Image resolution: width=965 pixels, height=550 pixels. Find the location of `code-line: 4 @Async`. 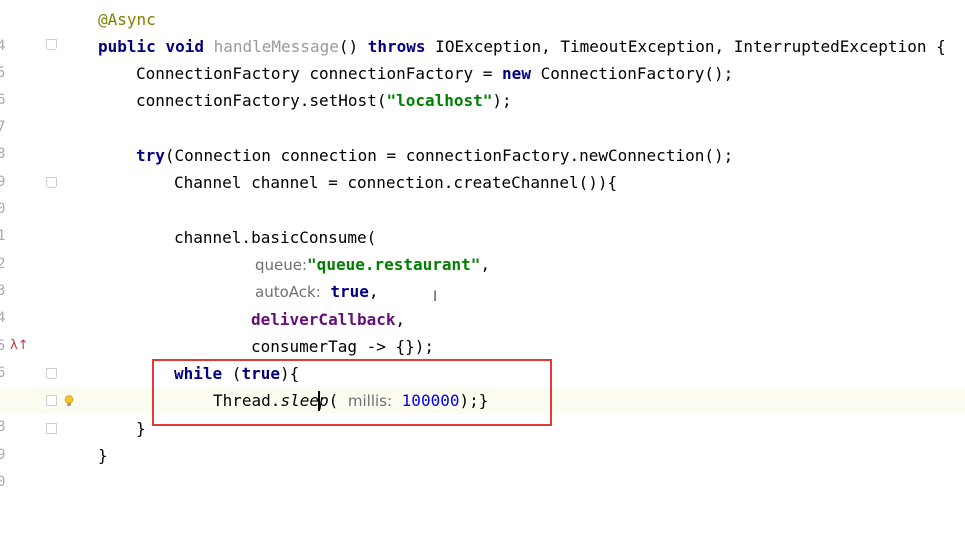

code-line: 4 @Async is located at coordinates (482, 30).